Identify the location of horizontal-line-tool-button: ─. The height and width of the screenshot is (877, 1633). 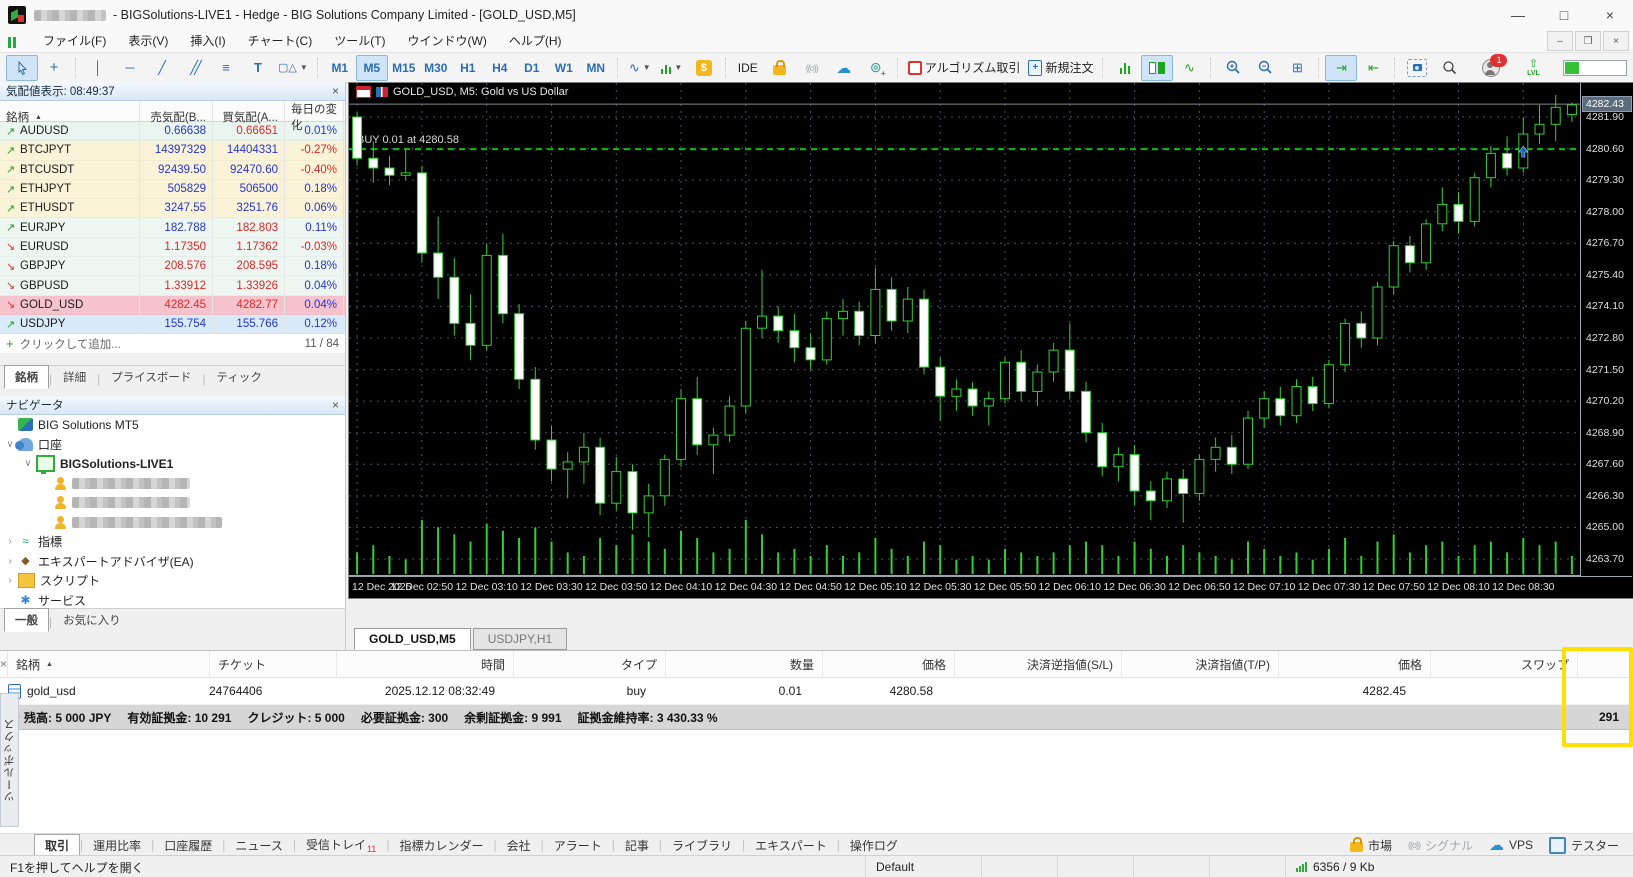
(130, 68).